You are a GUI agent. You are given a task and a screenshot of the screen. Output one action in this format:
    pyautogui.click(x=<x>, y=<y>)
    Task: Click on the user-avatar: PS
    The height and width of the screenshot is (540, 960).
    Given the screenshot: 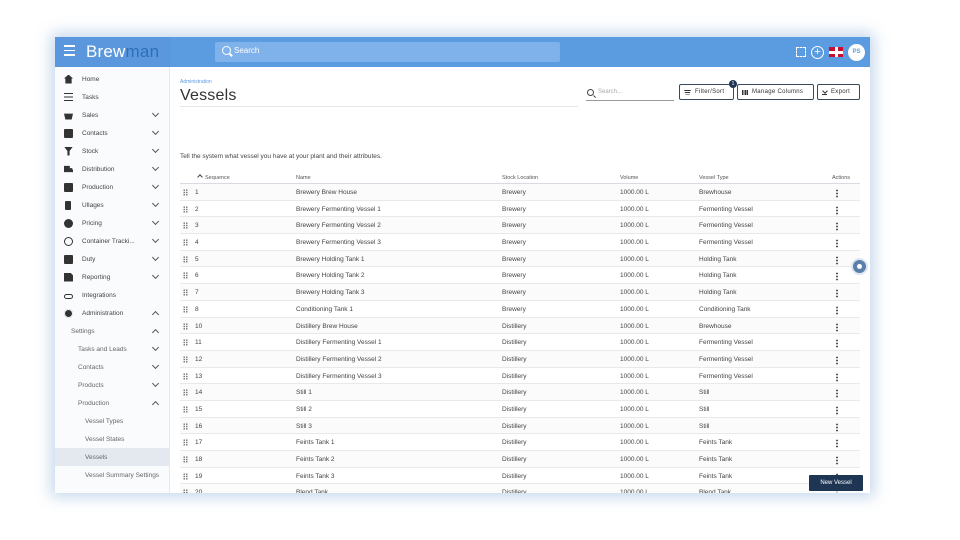 What is the action you would take?
    pyautogui.click(x=856, y=52)
    